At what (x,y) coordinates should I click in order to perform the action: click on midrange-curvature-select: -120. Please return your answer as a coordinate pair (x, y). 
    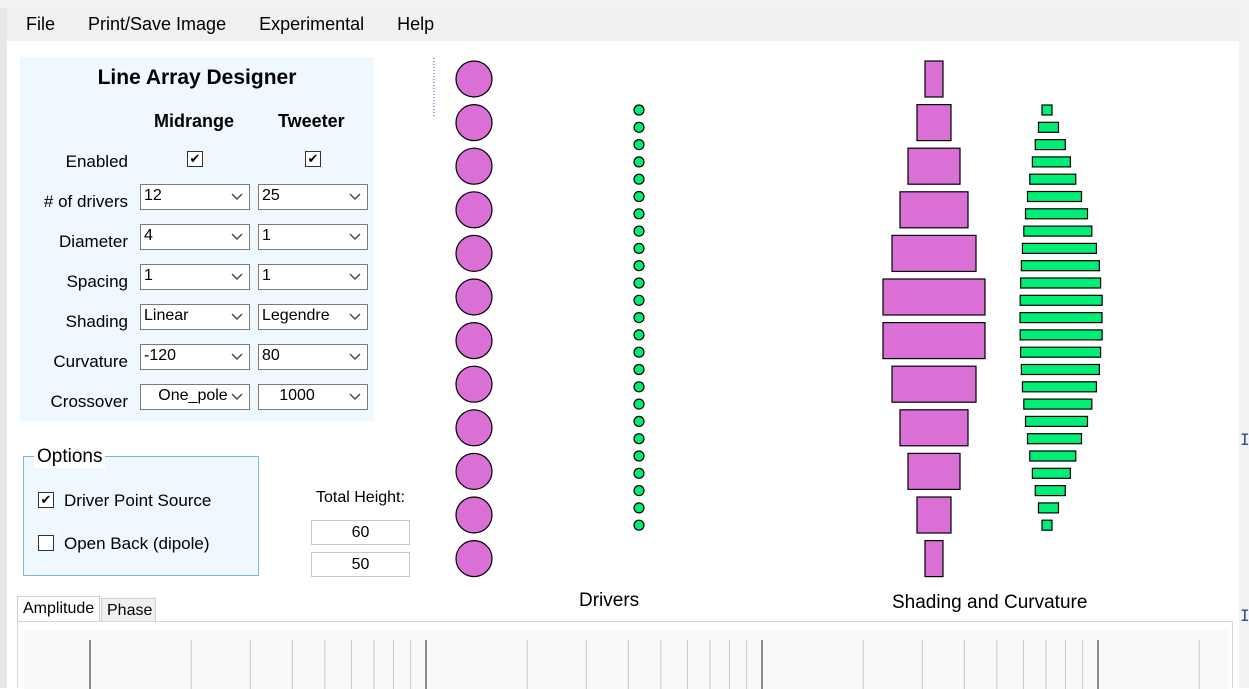
    Looking at the image, I should click on (195, 357).